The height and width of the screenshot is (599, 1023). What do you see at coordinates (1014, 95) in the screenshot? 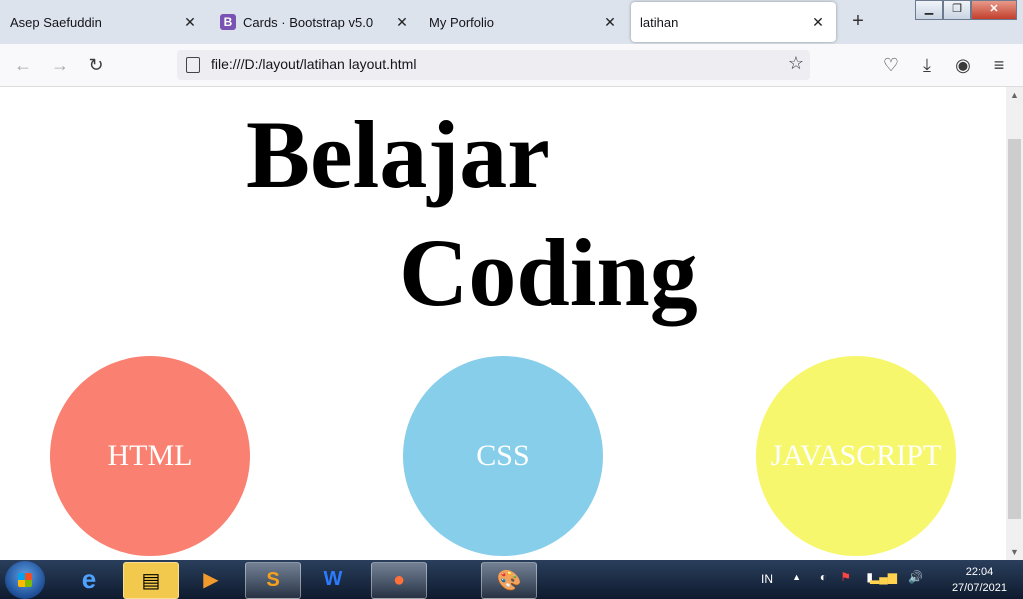
I see `scroll-up-icon: ▲` at bounding box center [1014, 95].